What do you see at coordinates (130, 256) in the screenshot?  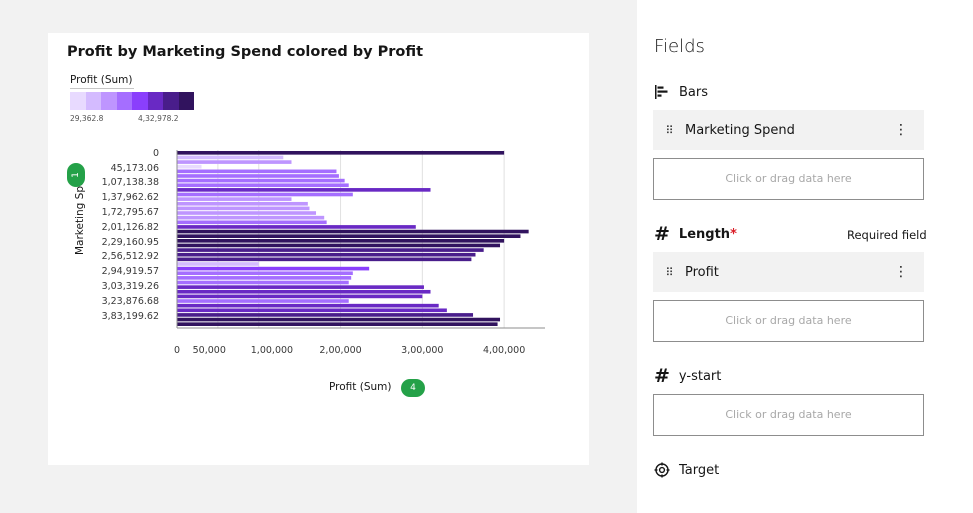 I see `y-tick-label: 2,56,512.92` at bounding box center [130, 256].